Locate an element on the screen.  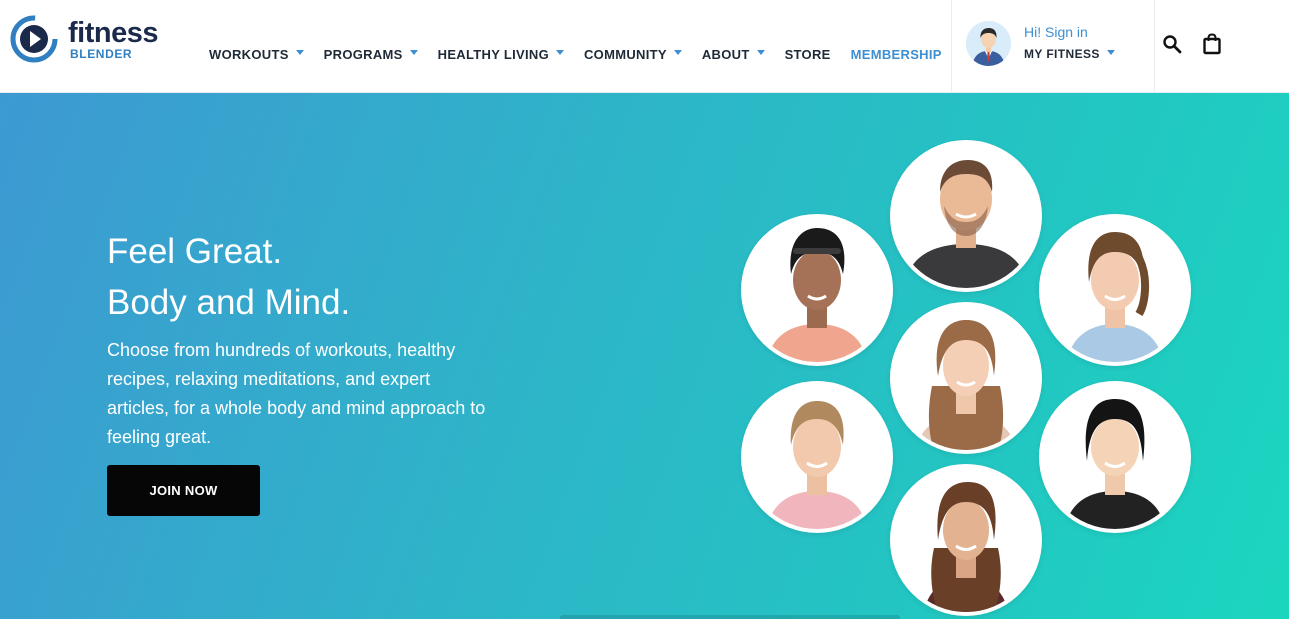
headline-line-1: Feel Great. is located at coordinates (195, 251).